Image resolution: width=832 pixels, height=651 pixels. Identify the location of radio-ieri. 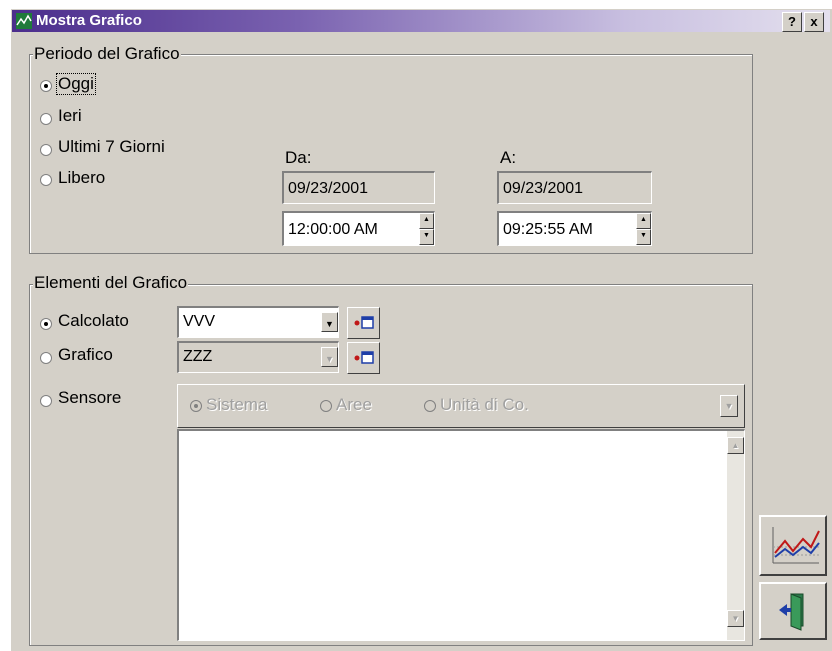
(46, 119).